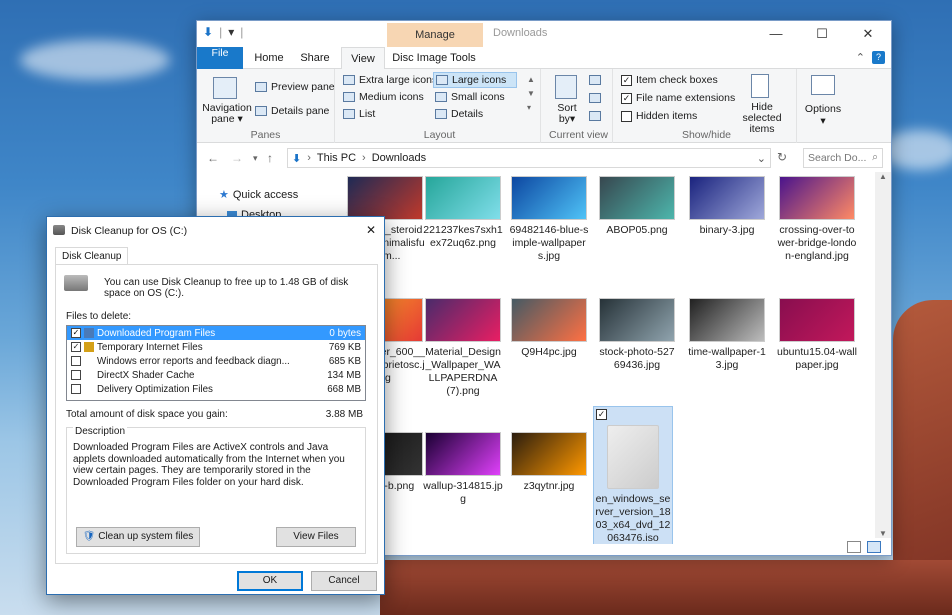 The height and width of the screenshot is (615, 952). I want to click on breadcrumb-downloads: Downloads, so click(399, 158).